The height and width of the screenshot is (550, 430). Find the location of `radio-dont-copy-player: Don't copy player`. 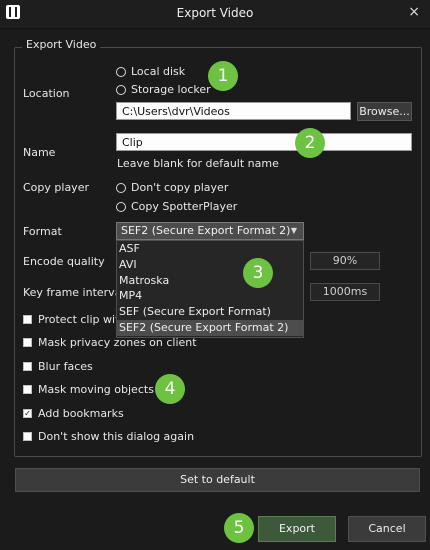

radio-dont-copy-player: Don't copy player is located at coordinates (172, 187).